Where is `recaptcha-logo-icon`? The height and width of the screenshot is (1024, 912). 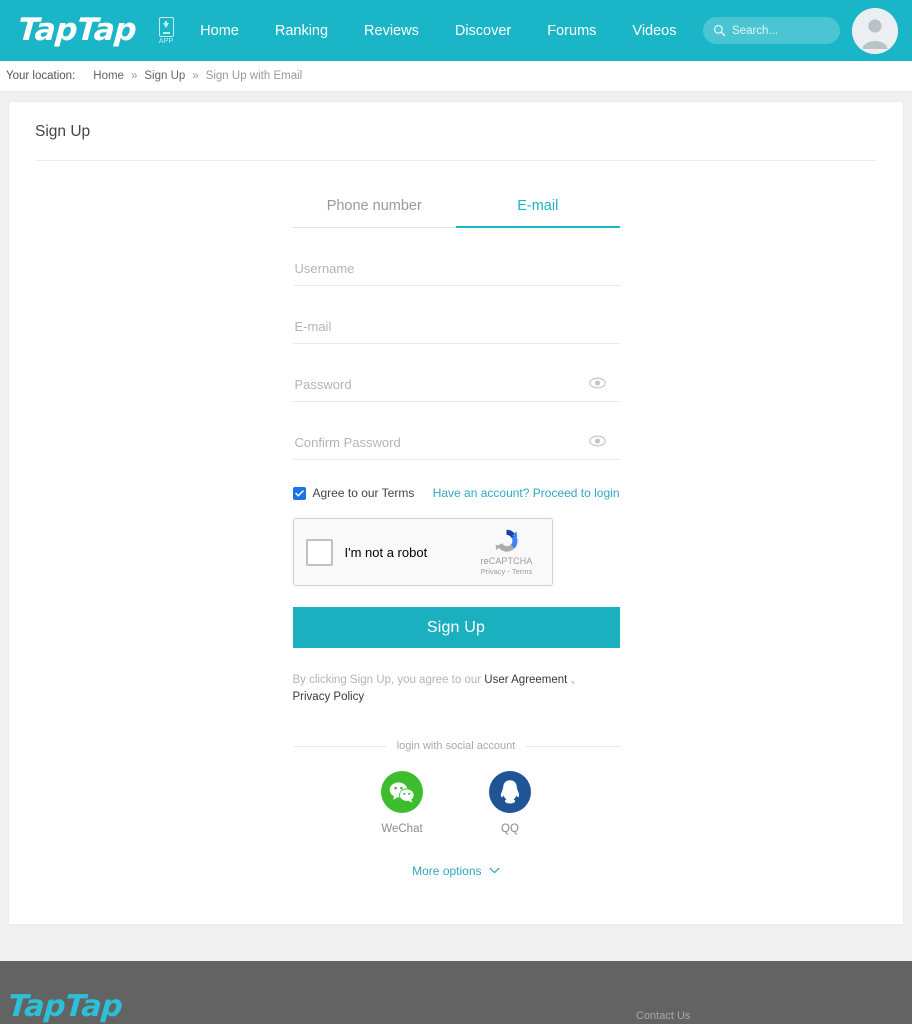
recaptcha-logo-icon is located at coordinates (507, 540).